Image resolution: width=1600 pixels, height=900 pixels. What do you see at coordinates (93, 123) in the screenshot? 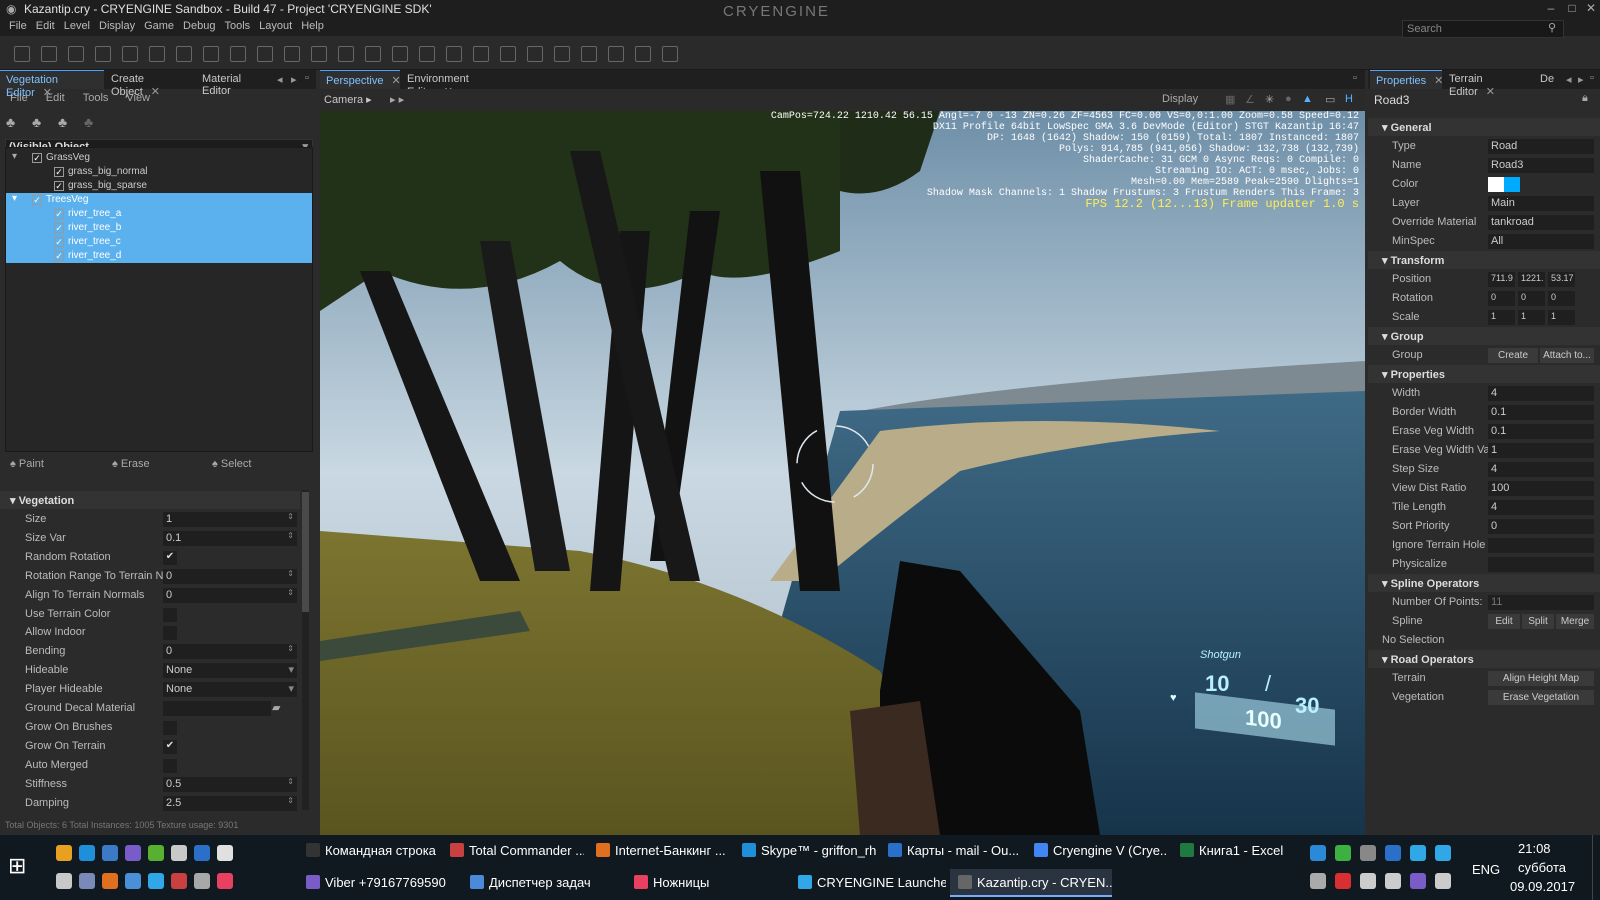
I see `remove-vegetation-icon: ♣` at bounding box center [93, 123].